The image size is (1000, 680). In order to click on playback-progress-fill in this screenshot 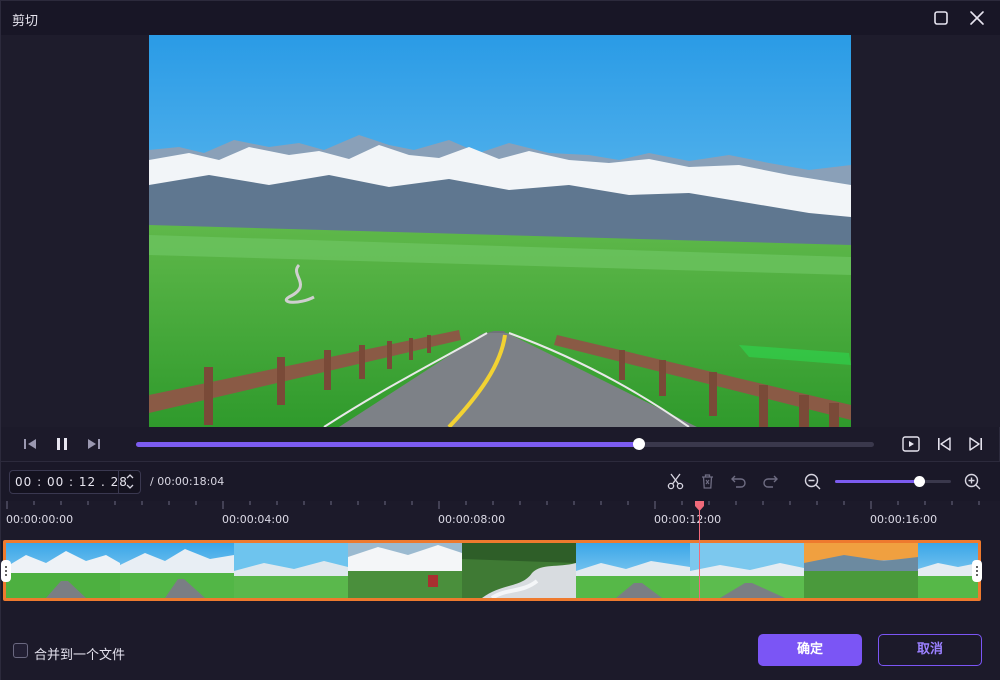, I will do `click(388, 444)`.